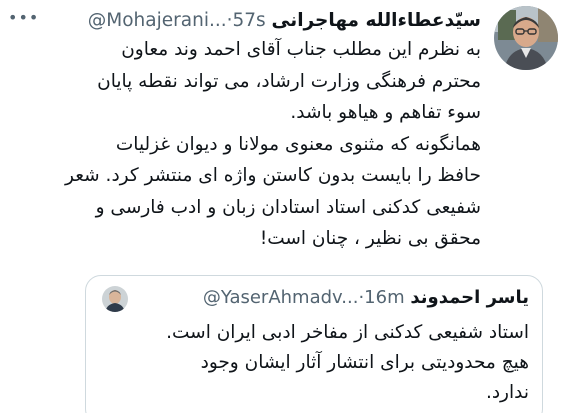 This screenshot has width=565, height=413. What do you see at coordinates (23, 17) in the screenshot?
I see `more-options-icon: •••` at bounding box center [23, 17].